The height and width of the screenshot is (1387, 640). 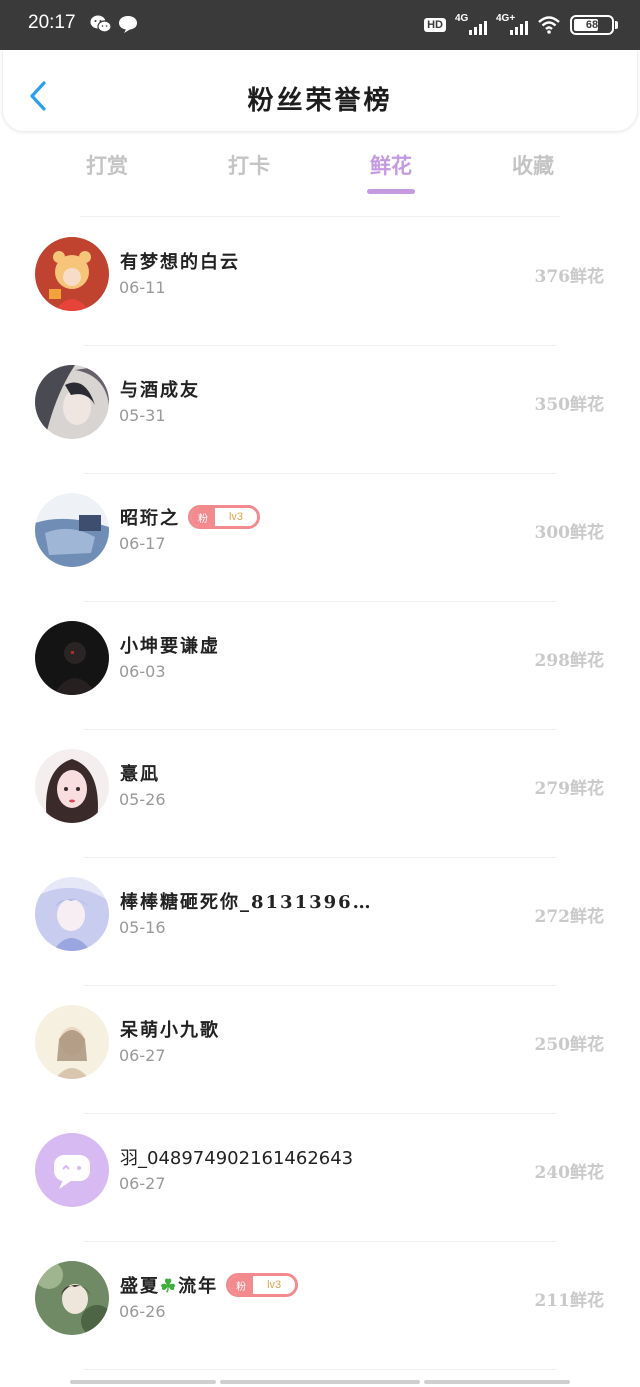 I want to click on flower-count: 350鲜花, so click(x=569, y=405).